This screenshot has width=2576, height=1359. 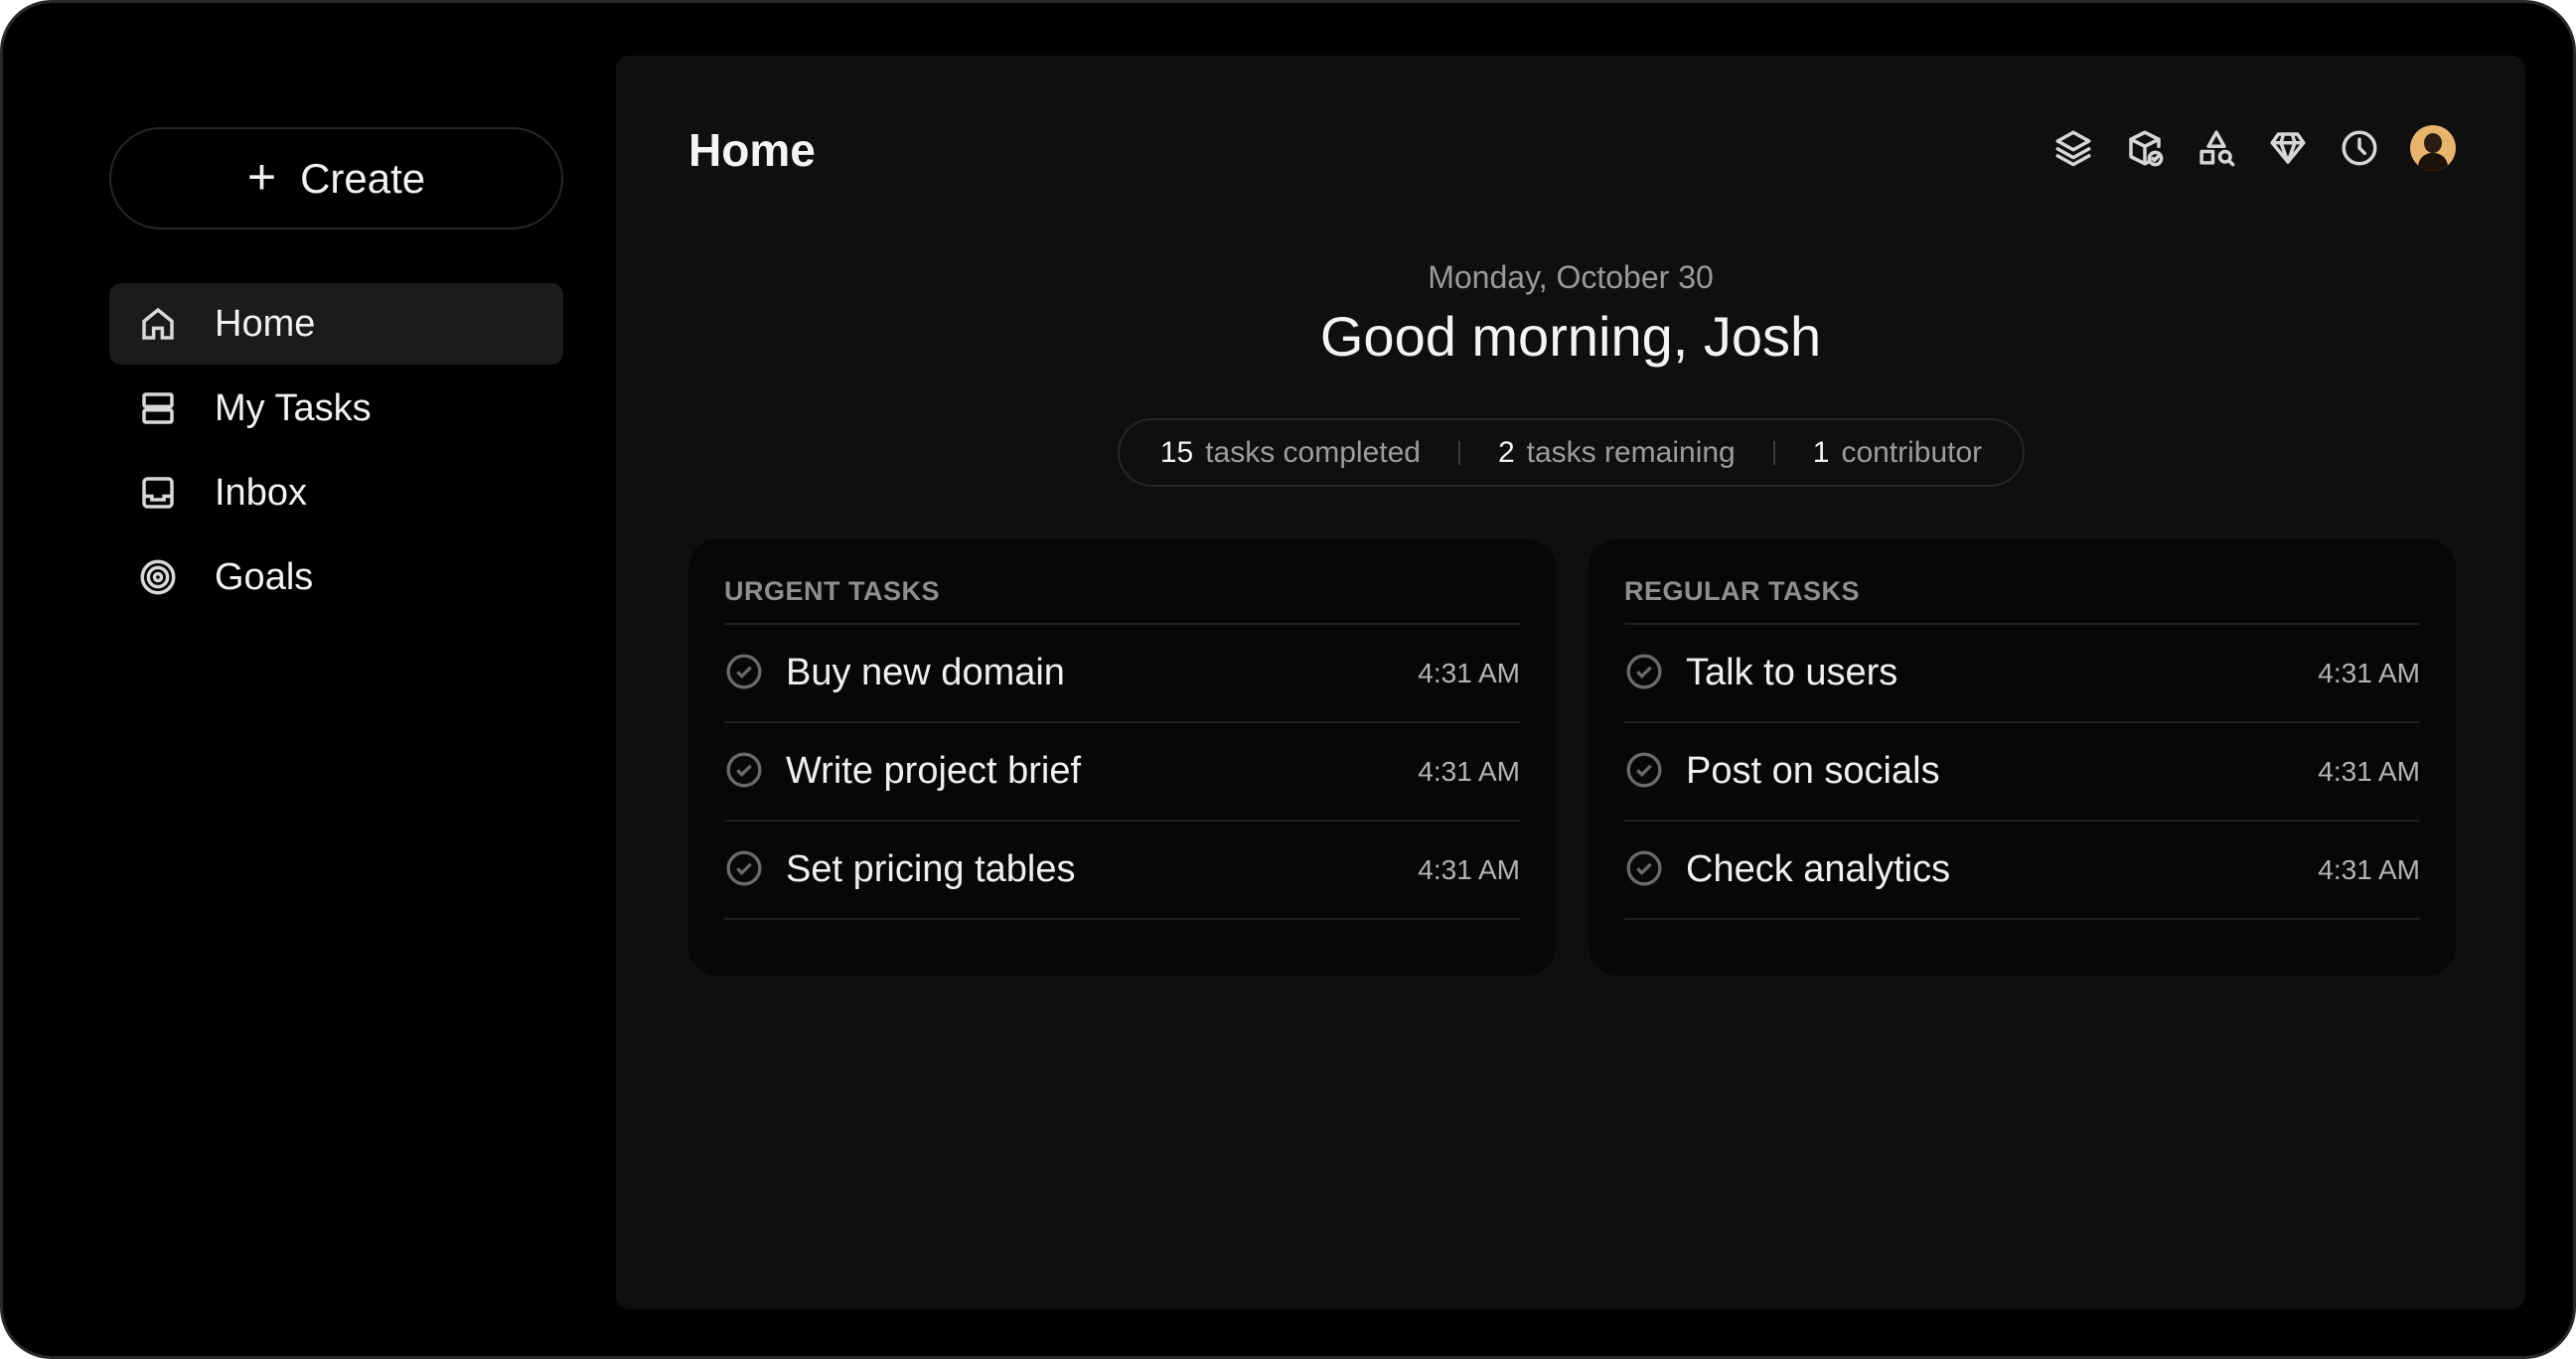 I want to click on gem-icon, so click(x=2288, y=148).